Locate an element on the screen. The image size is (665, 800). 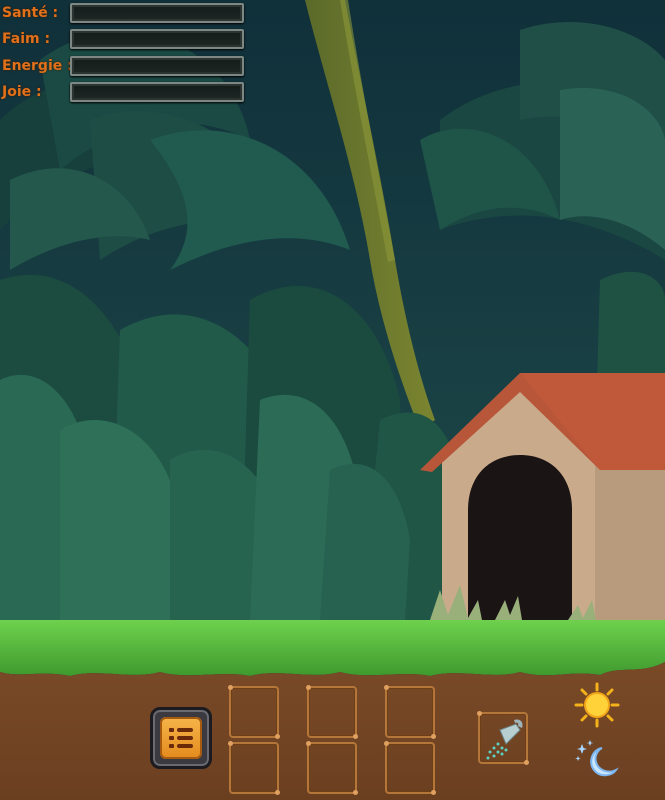
menu-button is located at coordinates (181, 738).